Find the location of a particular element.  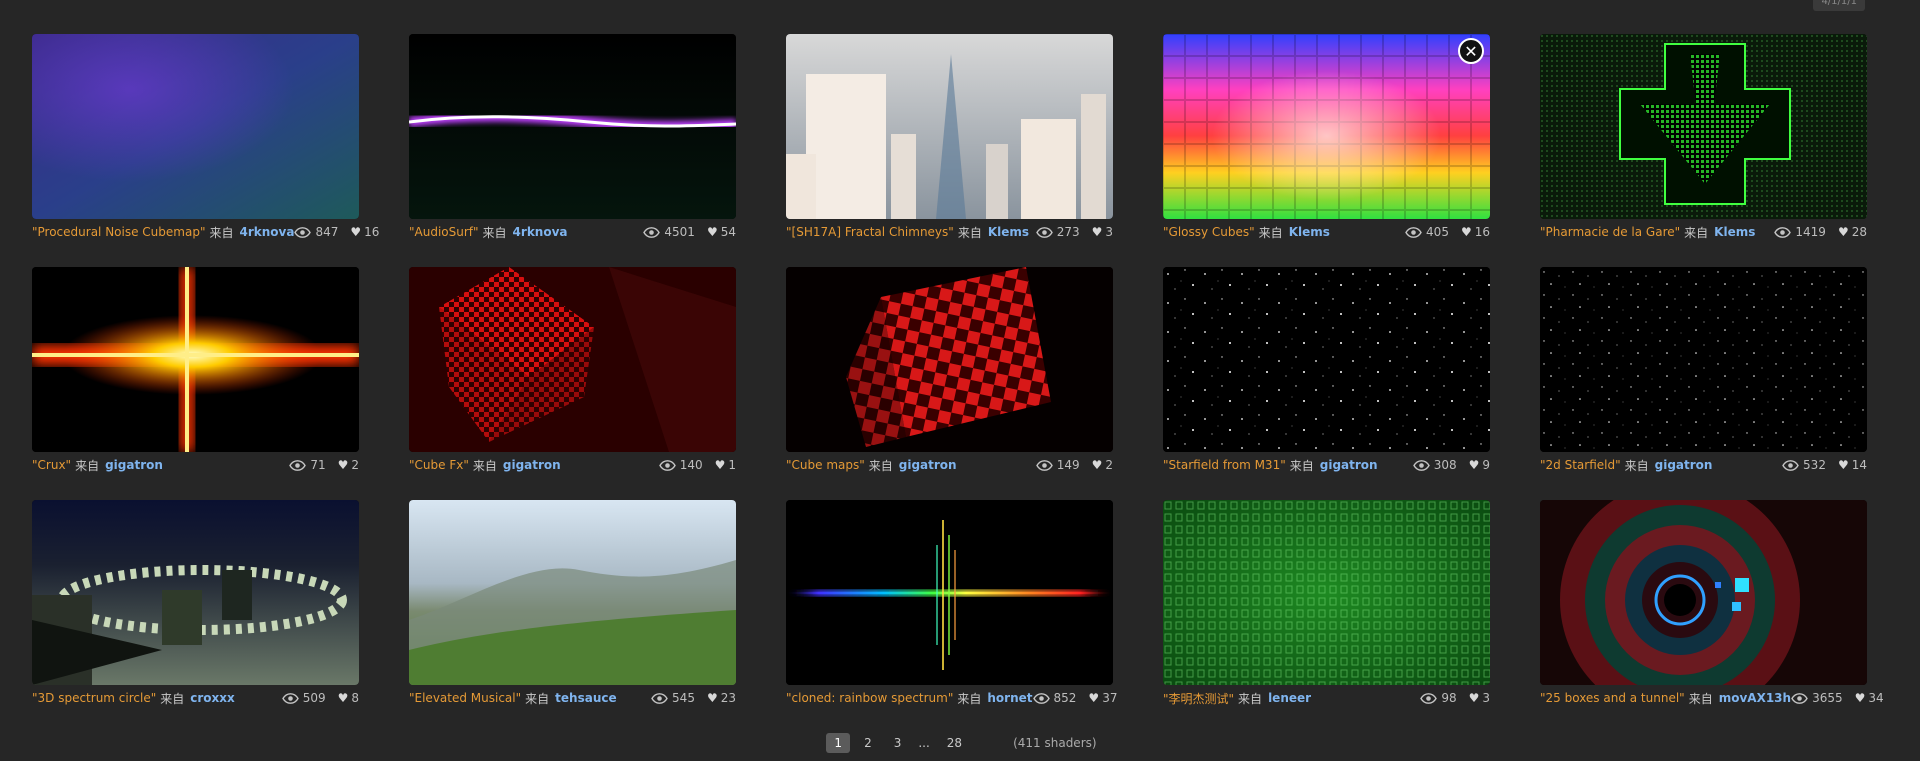

shader-title: "Starfield from M31" is located at coordinates (1224, 465).